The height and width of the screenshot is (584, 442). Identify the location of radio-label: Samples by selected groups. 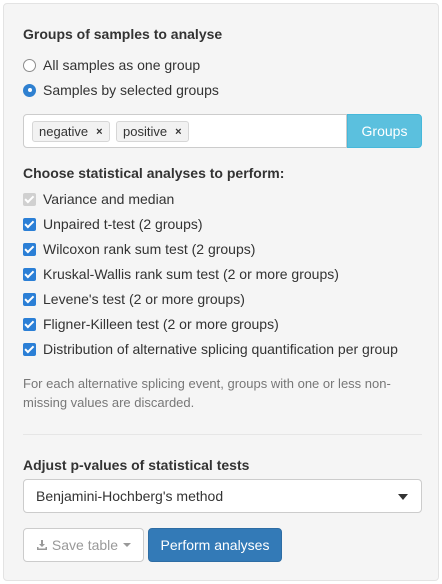
(131, 90).